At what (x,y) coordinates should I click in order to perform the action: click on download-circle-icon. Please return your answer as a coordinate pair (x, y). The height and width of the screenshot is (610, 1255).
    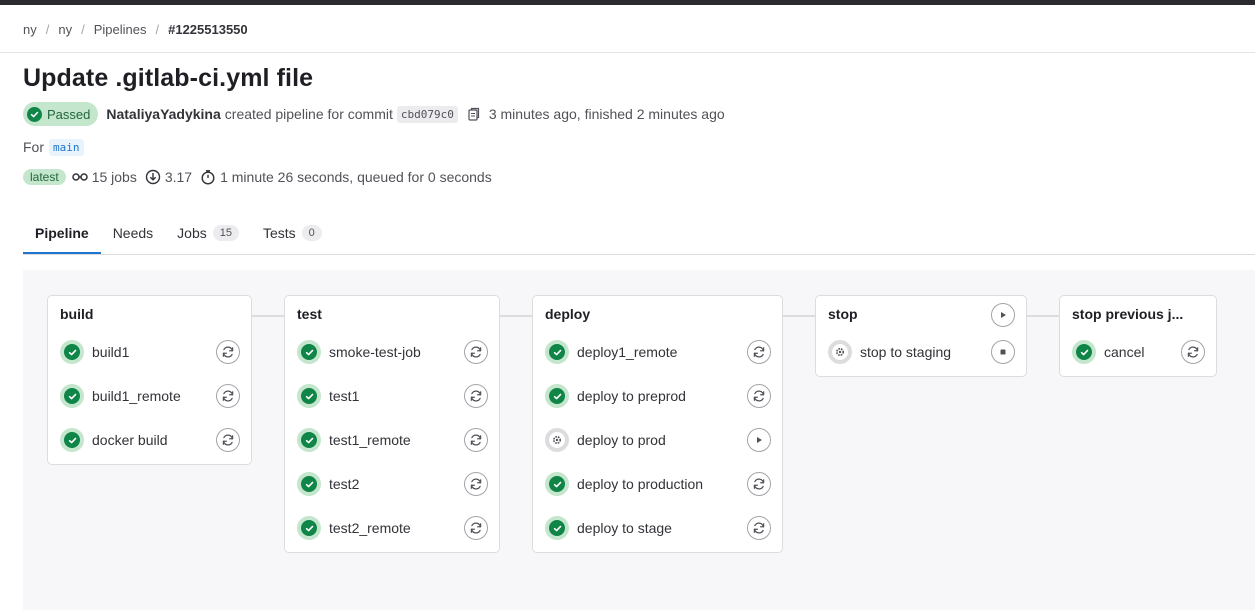
    Looking at the image, I should click on (153, 177).